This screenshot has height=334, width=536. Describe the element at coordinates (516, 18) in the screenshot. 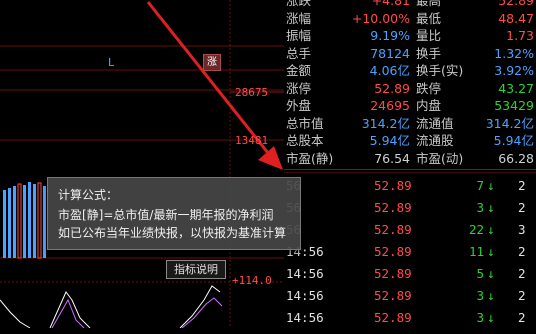

I see `stat-value: 48.47` at that location.